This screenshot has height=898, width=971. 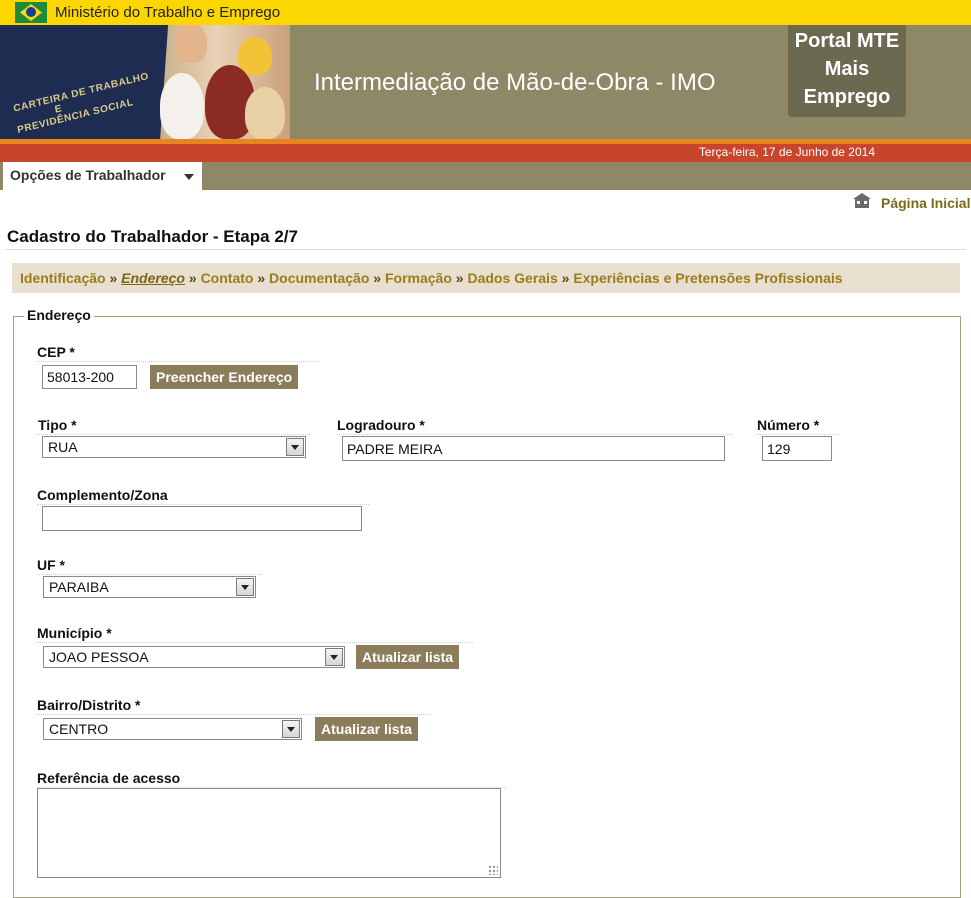 I want to click on chevron-down-icon, so click(x=189, y=177).